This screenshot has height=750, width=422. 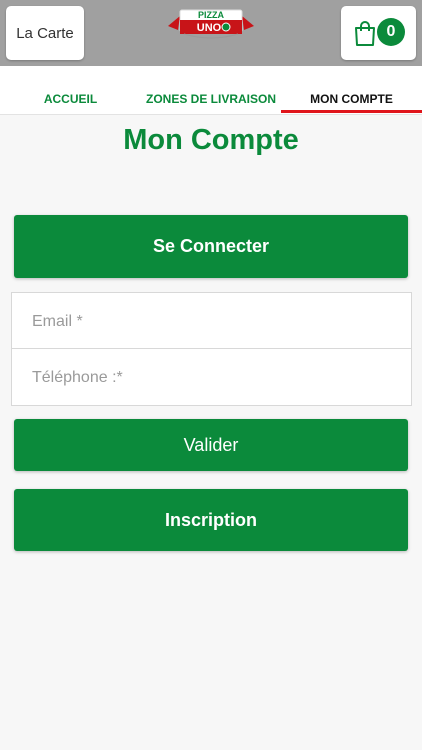 I want to click on inscription-label: Inscription, so click(x=210, y=519).